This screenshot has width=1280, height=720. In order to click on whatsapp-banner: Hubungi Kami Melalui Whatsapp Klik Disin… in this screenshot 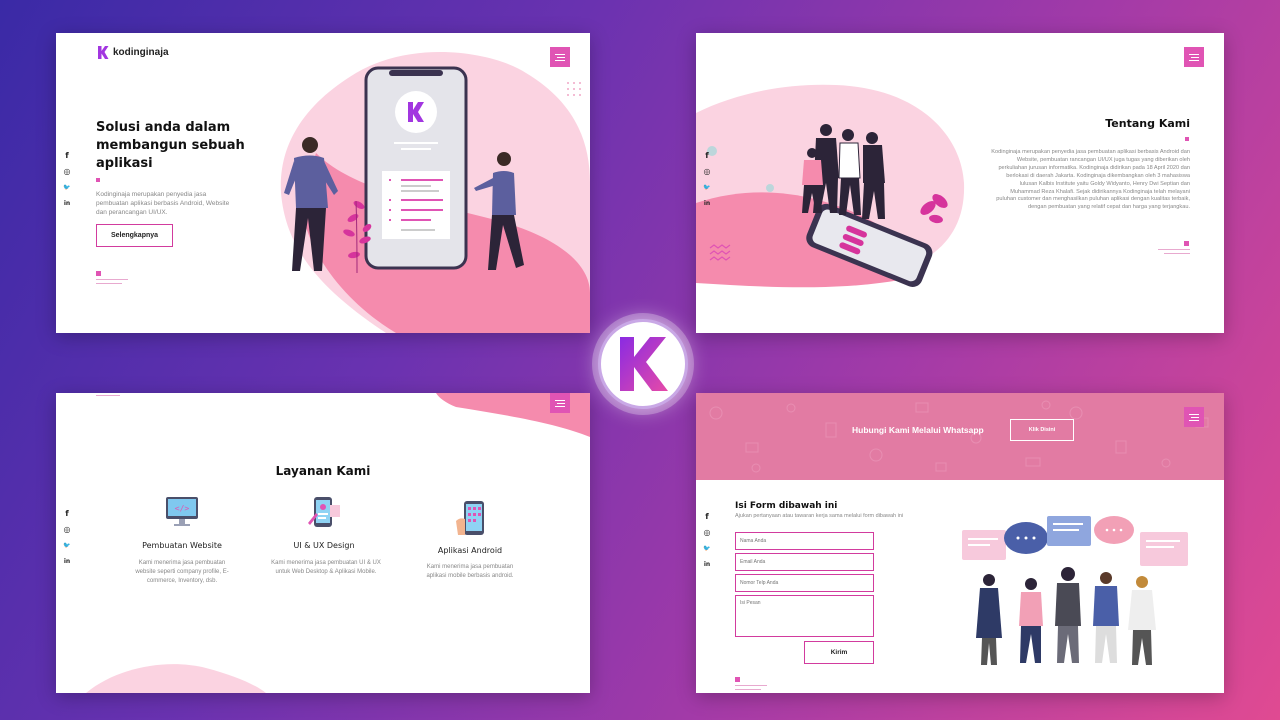, I will do `click(960, 436)`.